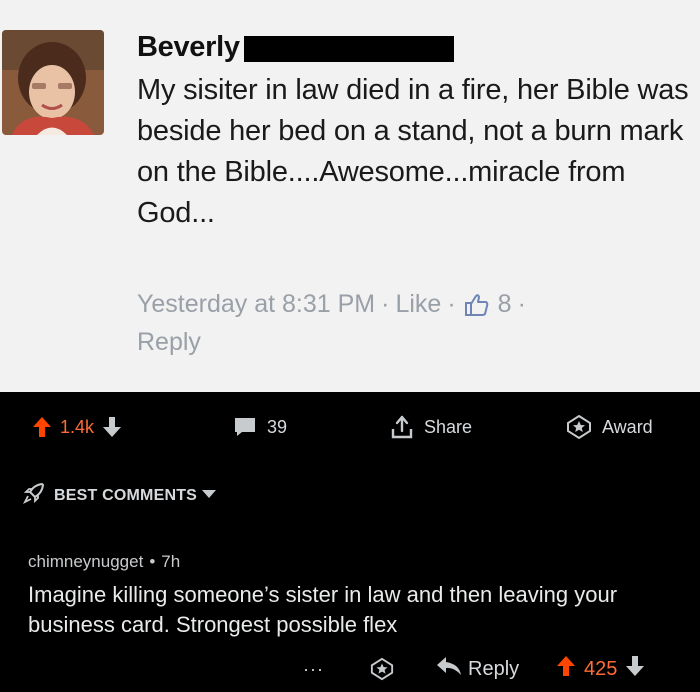 This screenshot has width=700, height=692. I want to click on reply-arrow-icon, so click(449, 669).